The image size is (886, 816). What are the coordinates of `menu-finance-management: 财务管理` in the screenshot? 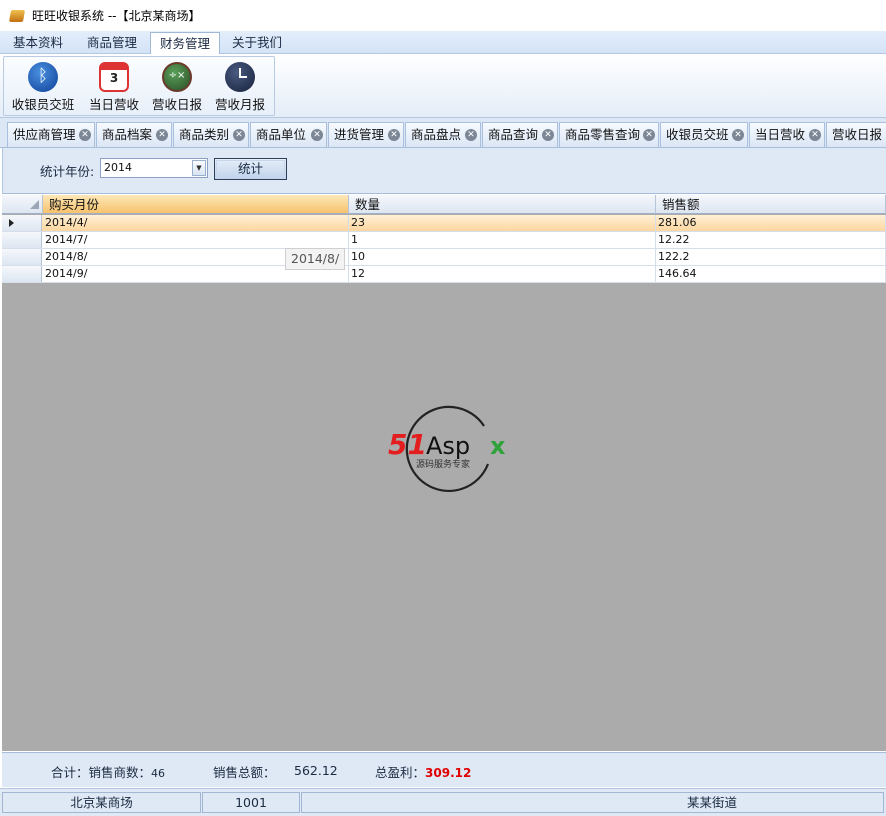 It's located at (185, 43).